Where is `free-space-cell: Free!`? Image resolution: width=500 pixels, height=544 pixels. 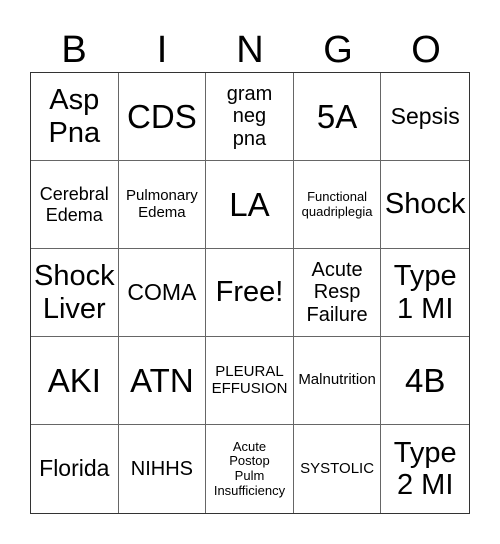
free-space-cell: Free! is located at coordinates (250, 293).